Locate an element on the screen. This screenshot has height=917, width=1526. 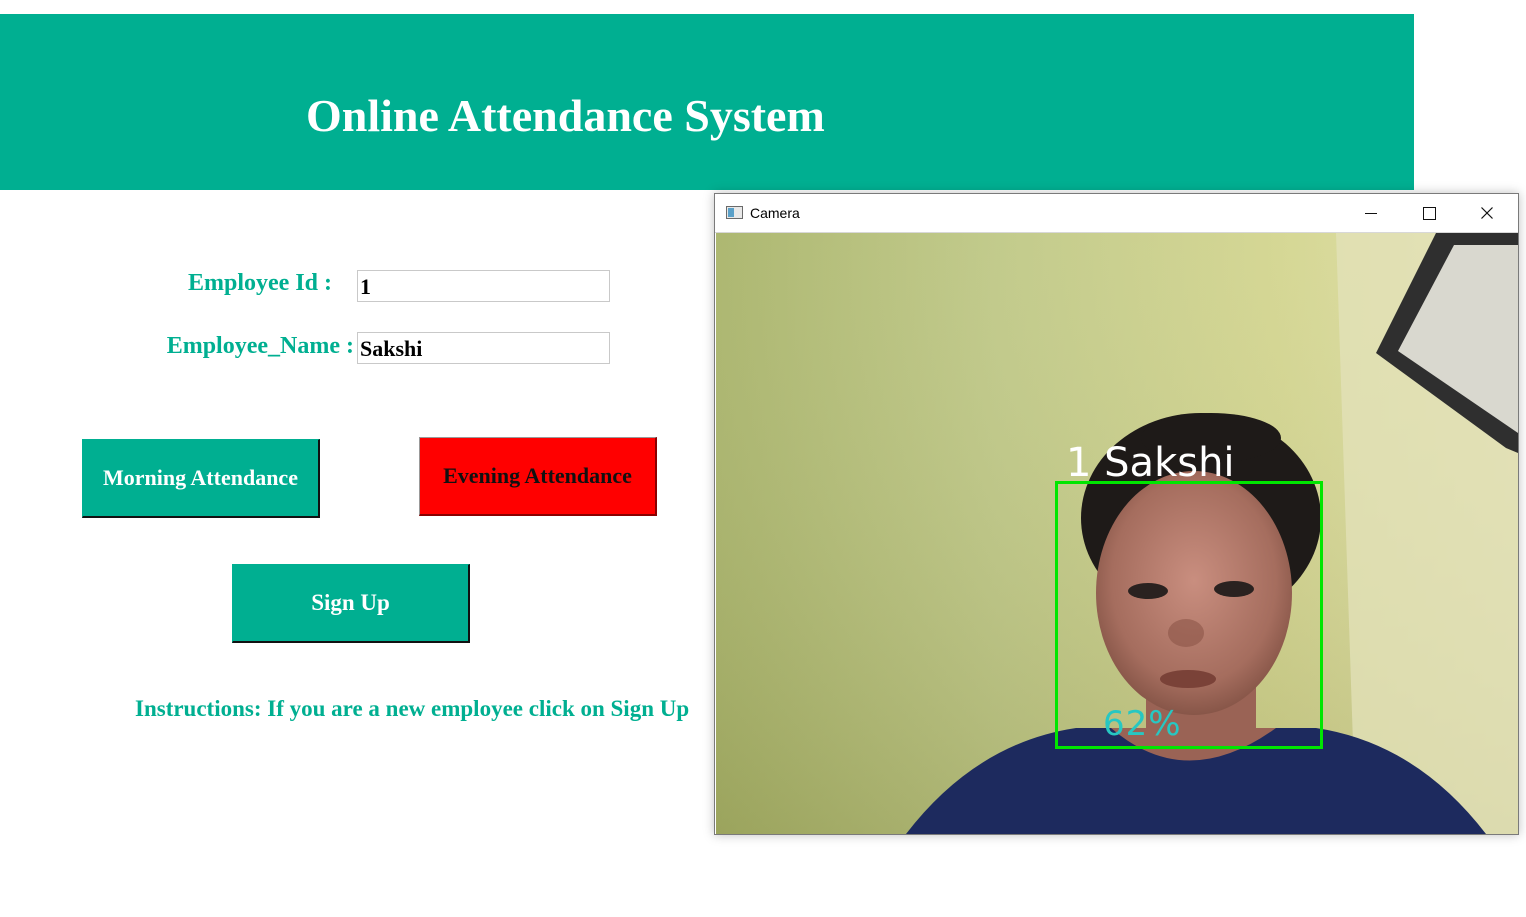
detected-face-label: 1 Sakshi is located at coordinates (1150, 463).